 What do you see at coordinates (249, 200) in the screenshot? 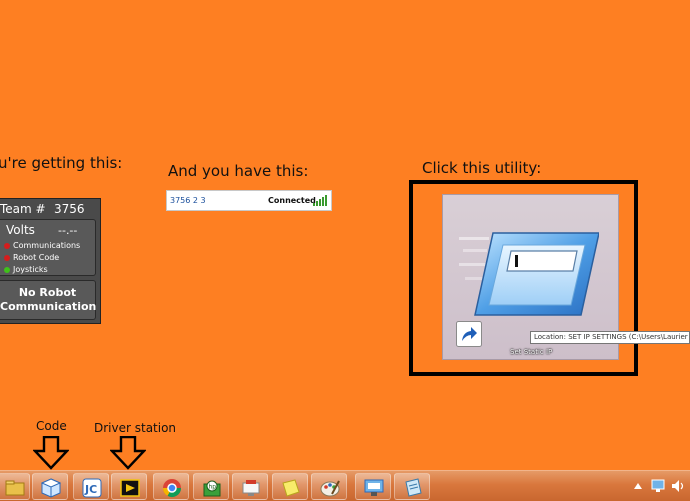
I see `network-connection-box: 3756 2 3 Connected` at bounding box center [249, 200].